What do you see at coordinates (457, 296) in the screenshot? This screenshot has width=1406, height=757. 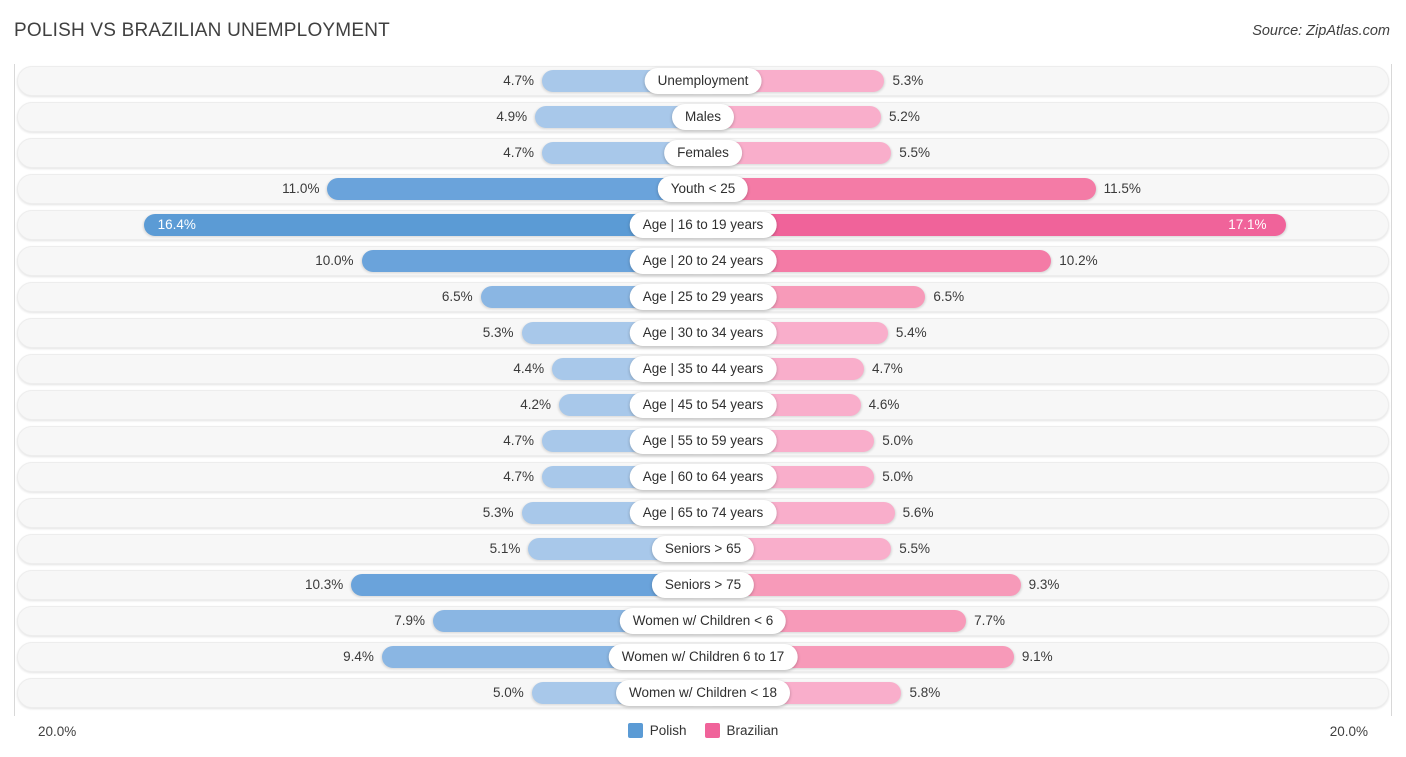 I see `value-label-polish: 6.5%` at bounding box center [457, 296].